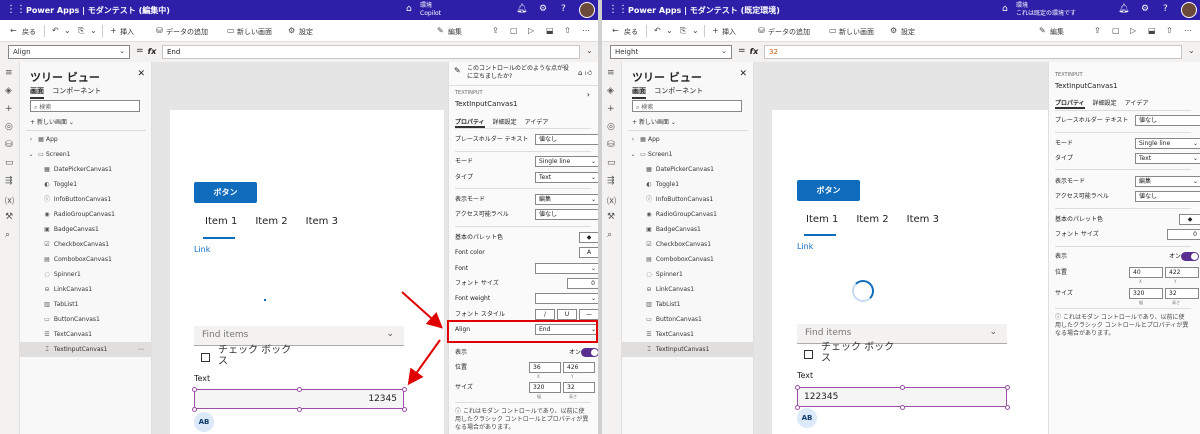 This screenshot has width=1200, height=434. What do you see at coordinates (654, 121) in the screenshot?
I see `new-screen-button: + 新しい画面 ⌄` at bounding box center [654, 121].